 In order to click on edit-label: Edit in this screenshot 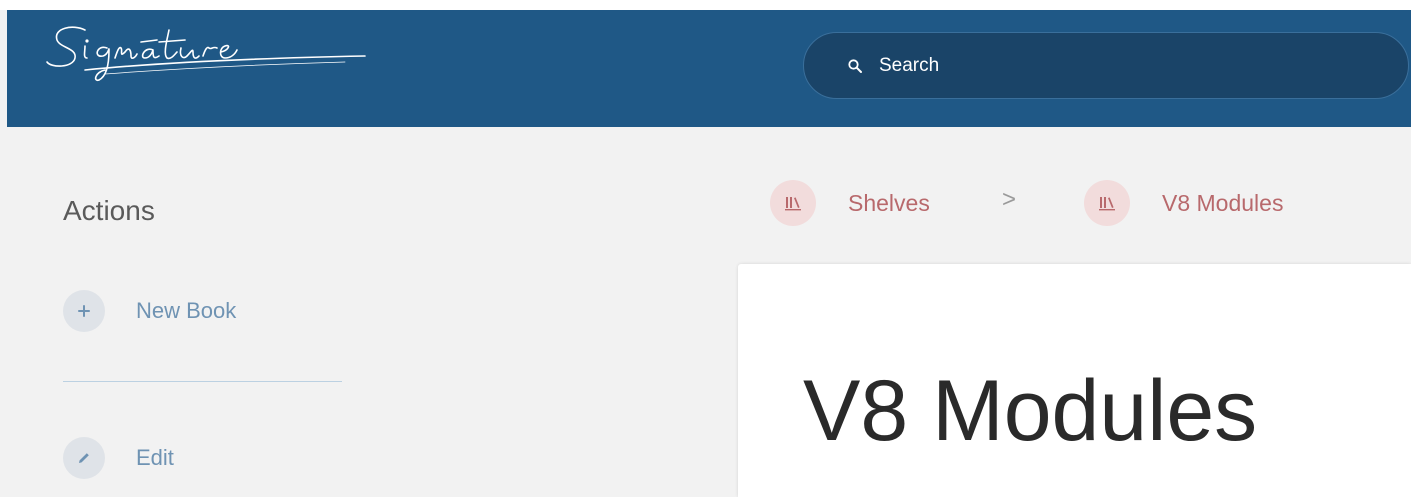, I will do `click(155, 457)`.